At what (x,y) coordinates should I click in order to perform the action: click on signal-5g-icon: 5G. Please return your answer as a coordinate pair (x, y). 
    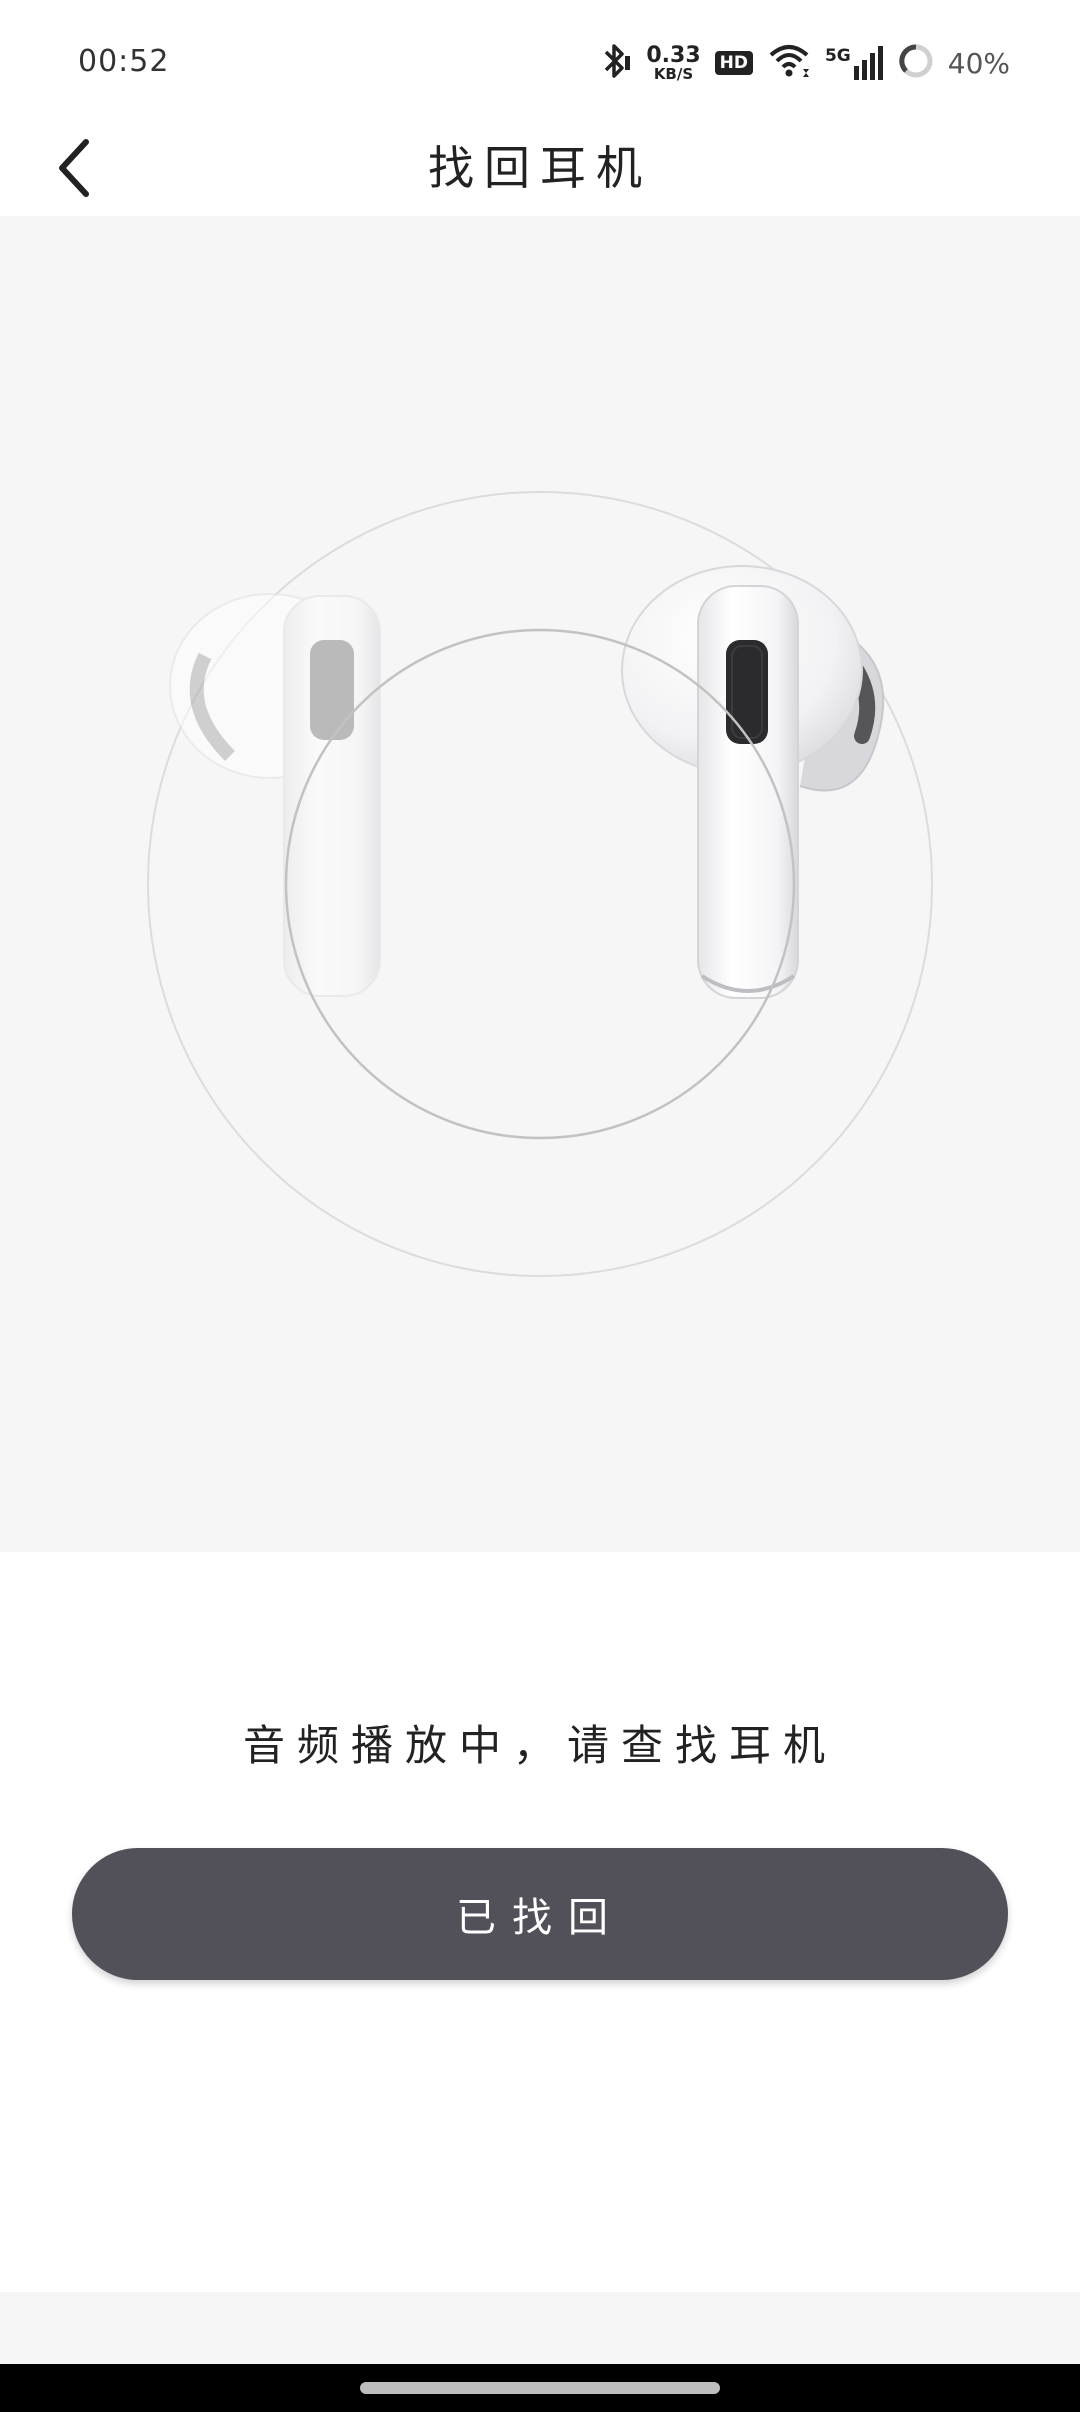
    Looking at the image, I should click on (854, 63).